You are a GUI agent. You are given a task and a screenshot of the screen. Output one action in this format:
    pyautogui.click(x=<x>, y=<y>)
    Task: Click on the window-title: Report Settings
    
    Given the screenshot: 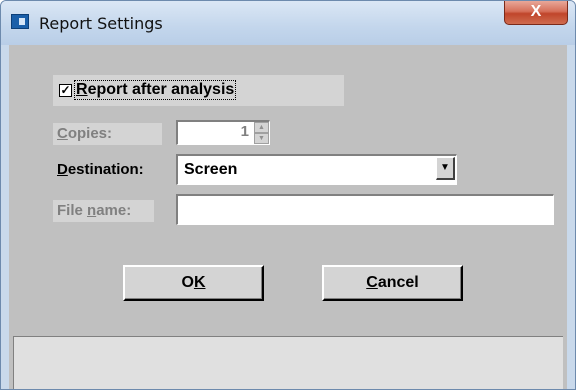 What is the action you would take?
    pyautogui.click(x=101, y=23)
    